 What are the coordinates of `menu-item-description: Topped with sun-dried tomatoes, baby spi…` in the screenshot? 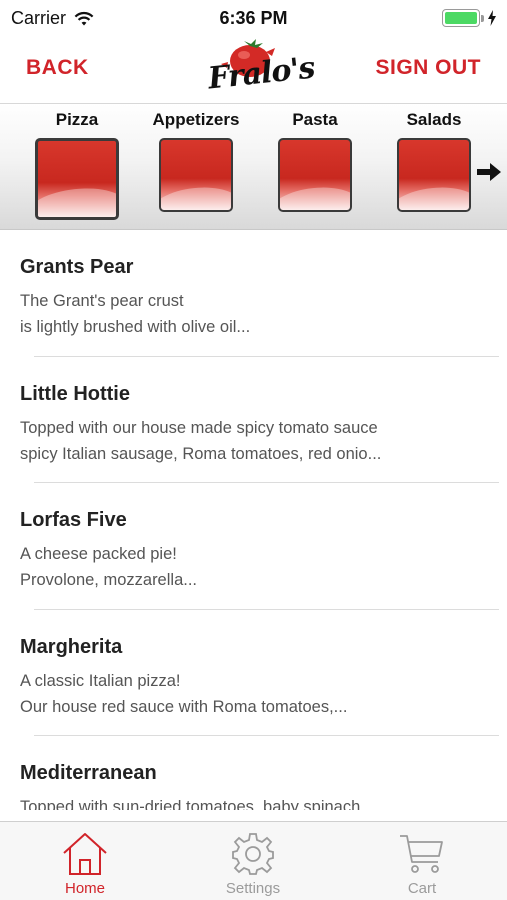 It's located at (190, 804).